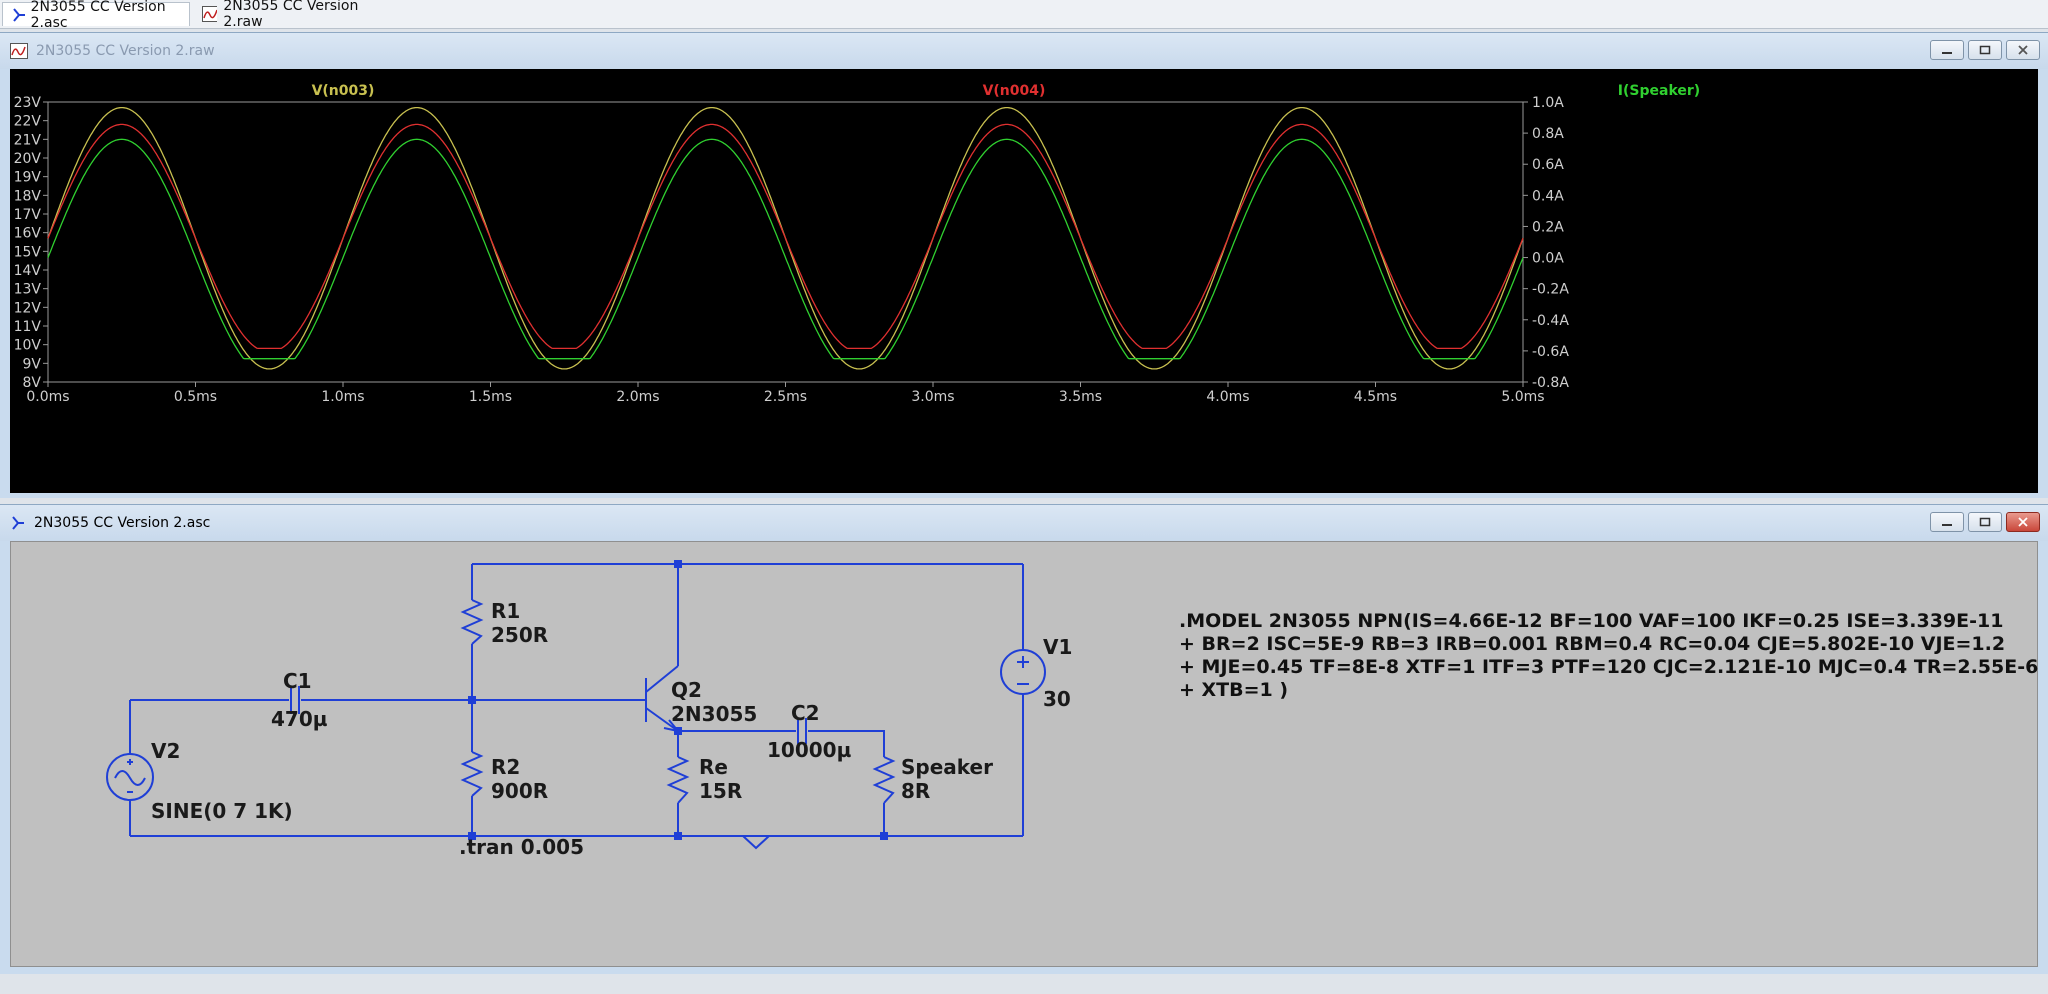 The width and height of the screenshot is (2048, 994). What do you see at coordinates (1548, 259) in the screenshot?
I see `y2-tick-label: 0.0A` at bounding box center [1548, 259].